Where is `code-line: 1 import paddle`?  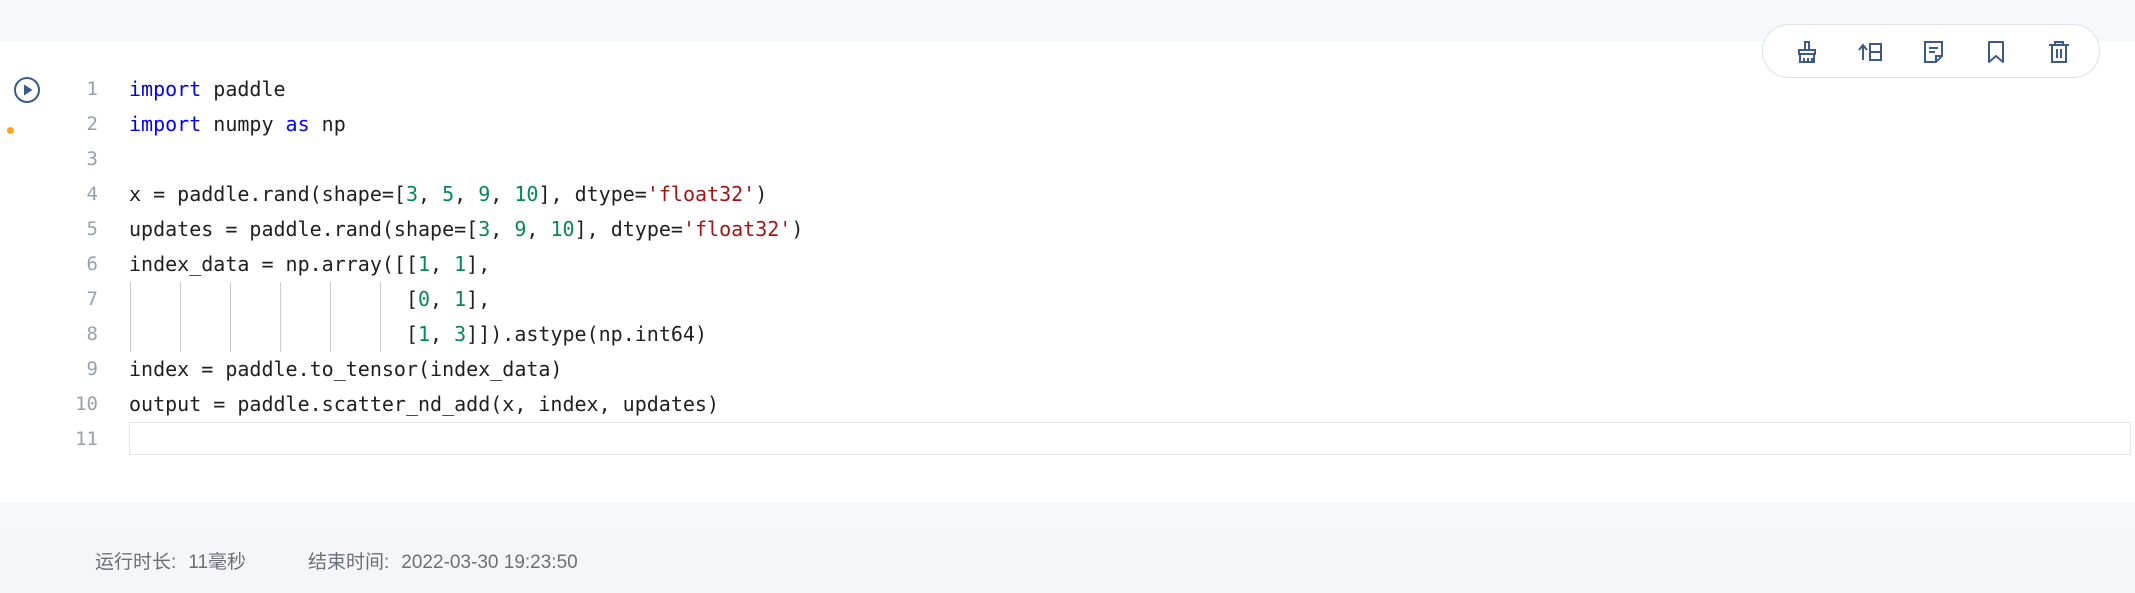 code-line: 1 import paddle is located at coordinates (1067, 89).